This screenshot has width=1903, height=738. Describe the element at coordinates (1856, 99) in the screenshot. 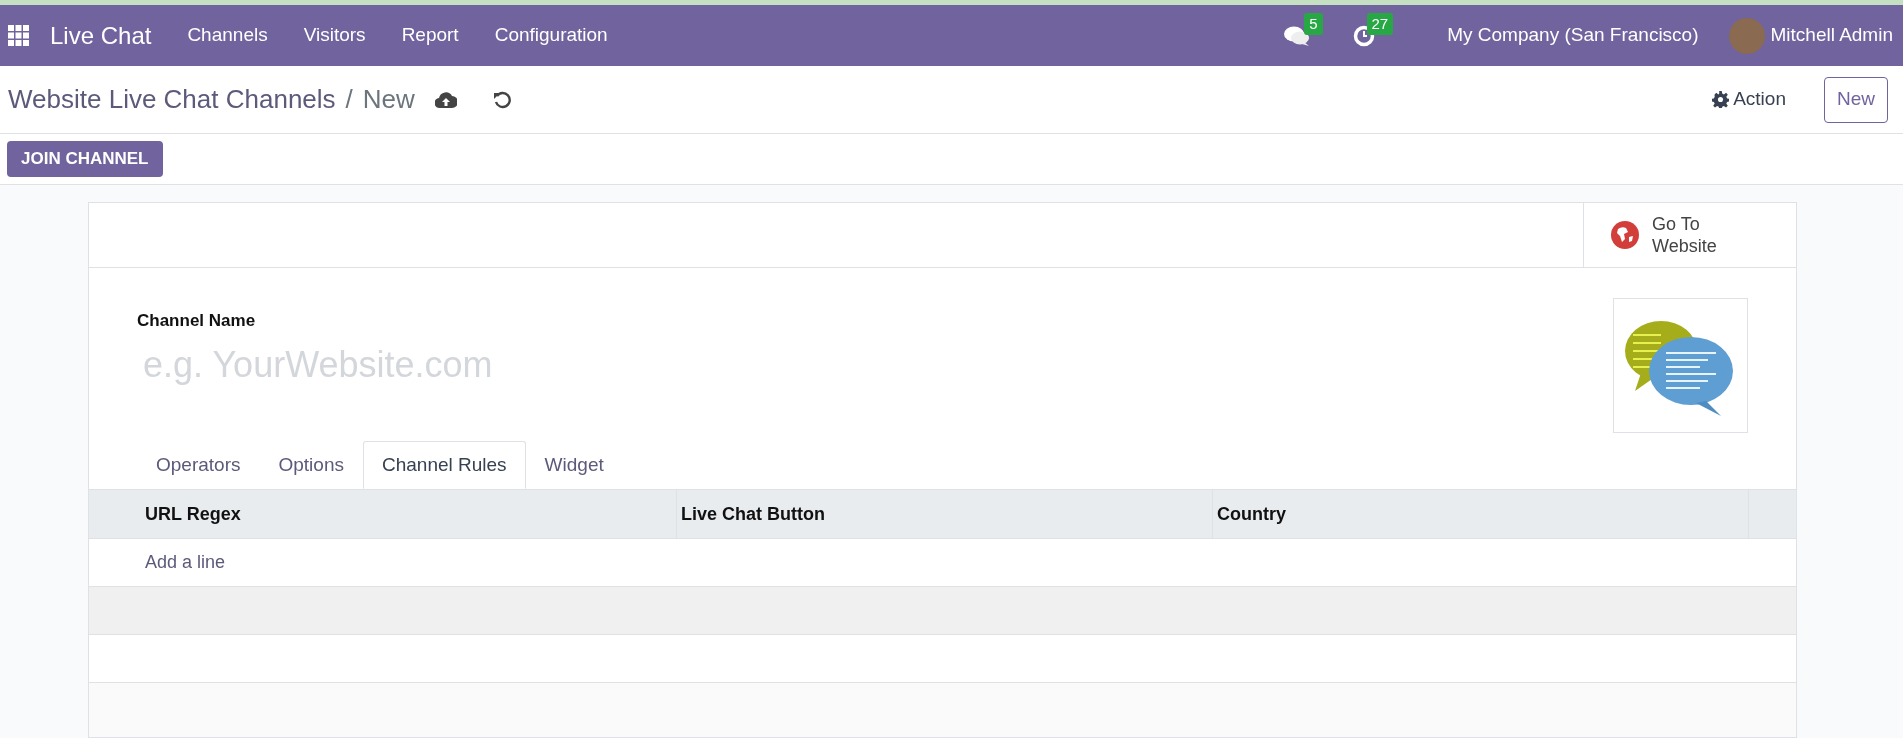

I see `new-button: New` at that location.